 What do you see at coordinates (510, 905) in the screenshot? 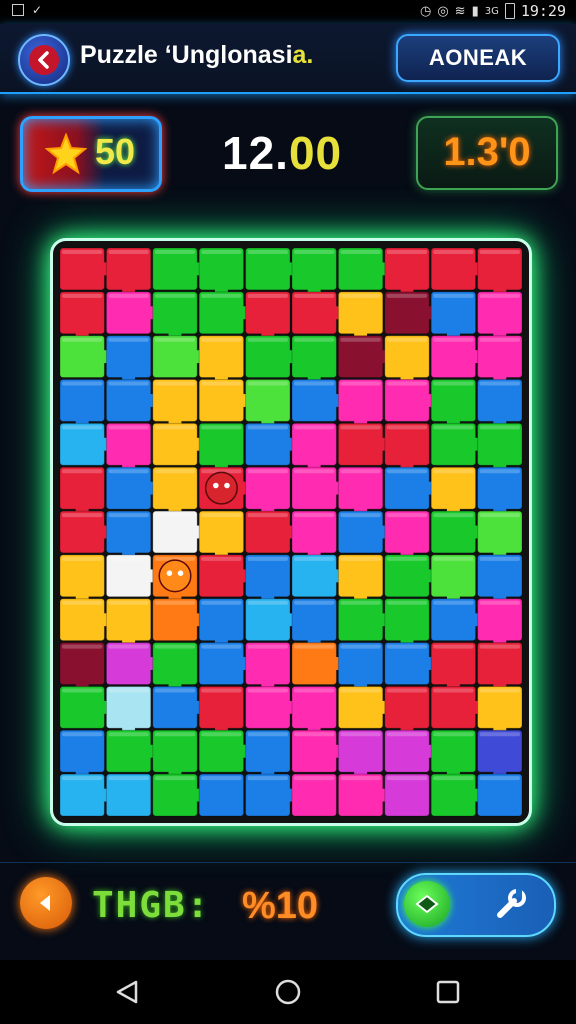
I see `wrench-icon` at bounding box center [510, 905].